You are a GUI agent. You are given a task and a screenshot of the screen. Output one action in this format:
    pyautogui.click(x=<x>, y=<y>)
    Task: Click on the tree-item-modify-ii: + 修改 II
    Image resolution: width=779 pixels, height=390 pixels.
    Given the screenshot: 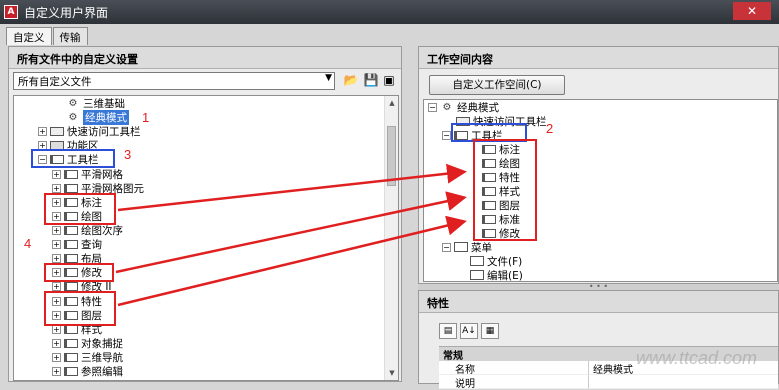 What is the action you would take?
    pyautogui.click(x=82, y=286)
    